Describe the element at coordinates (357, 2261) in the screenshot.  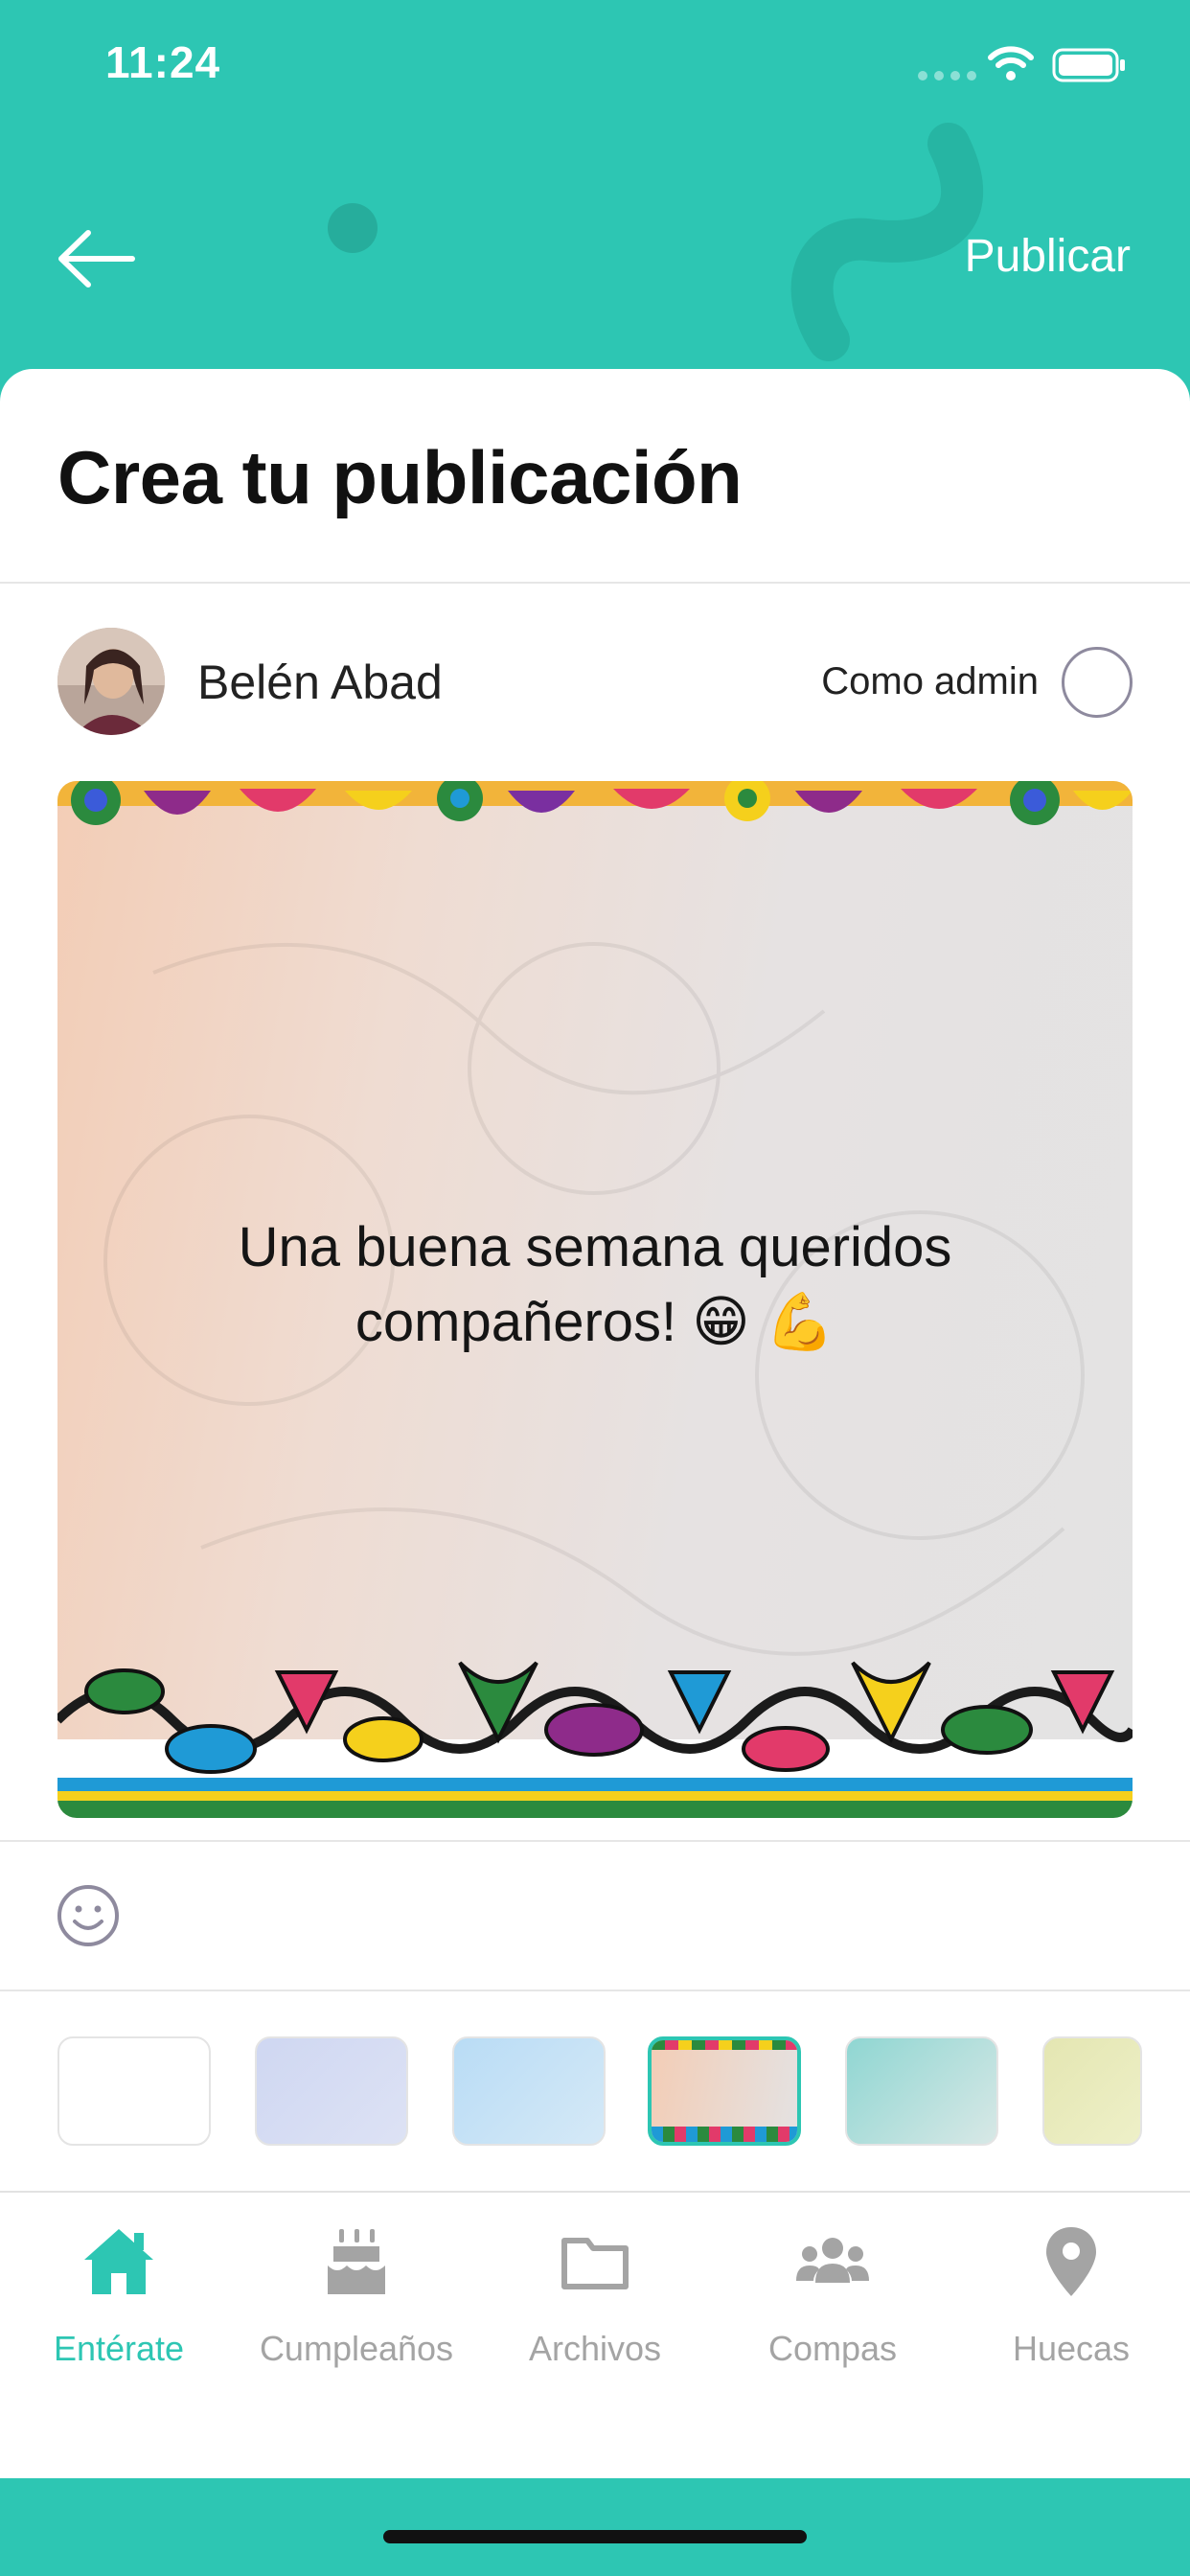
I see `birthday-cake-icon` at that location.